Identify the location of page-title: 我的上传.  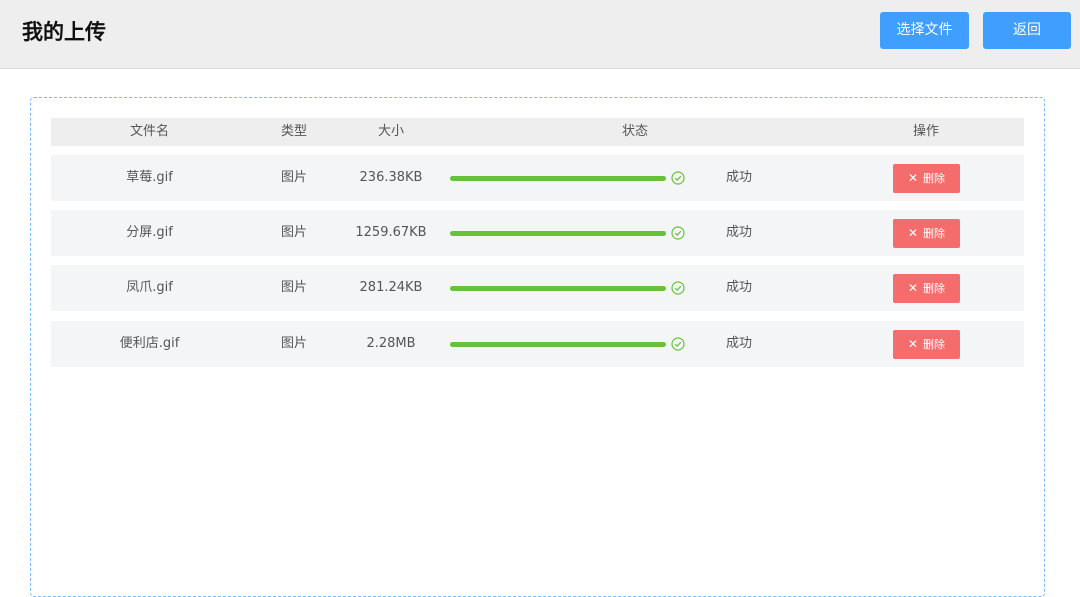
(64, 32).